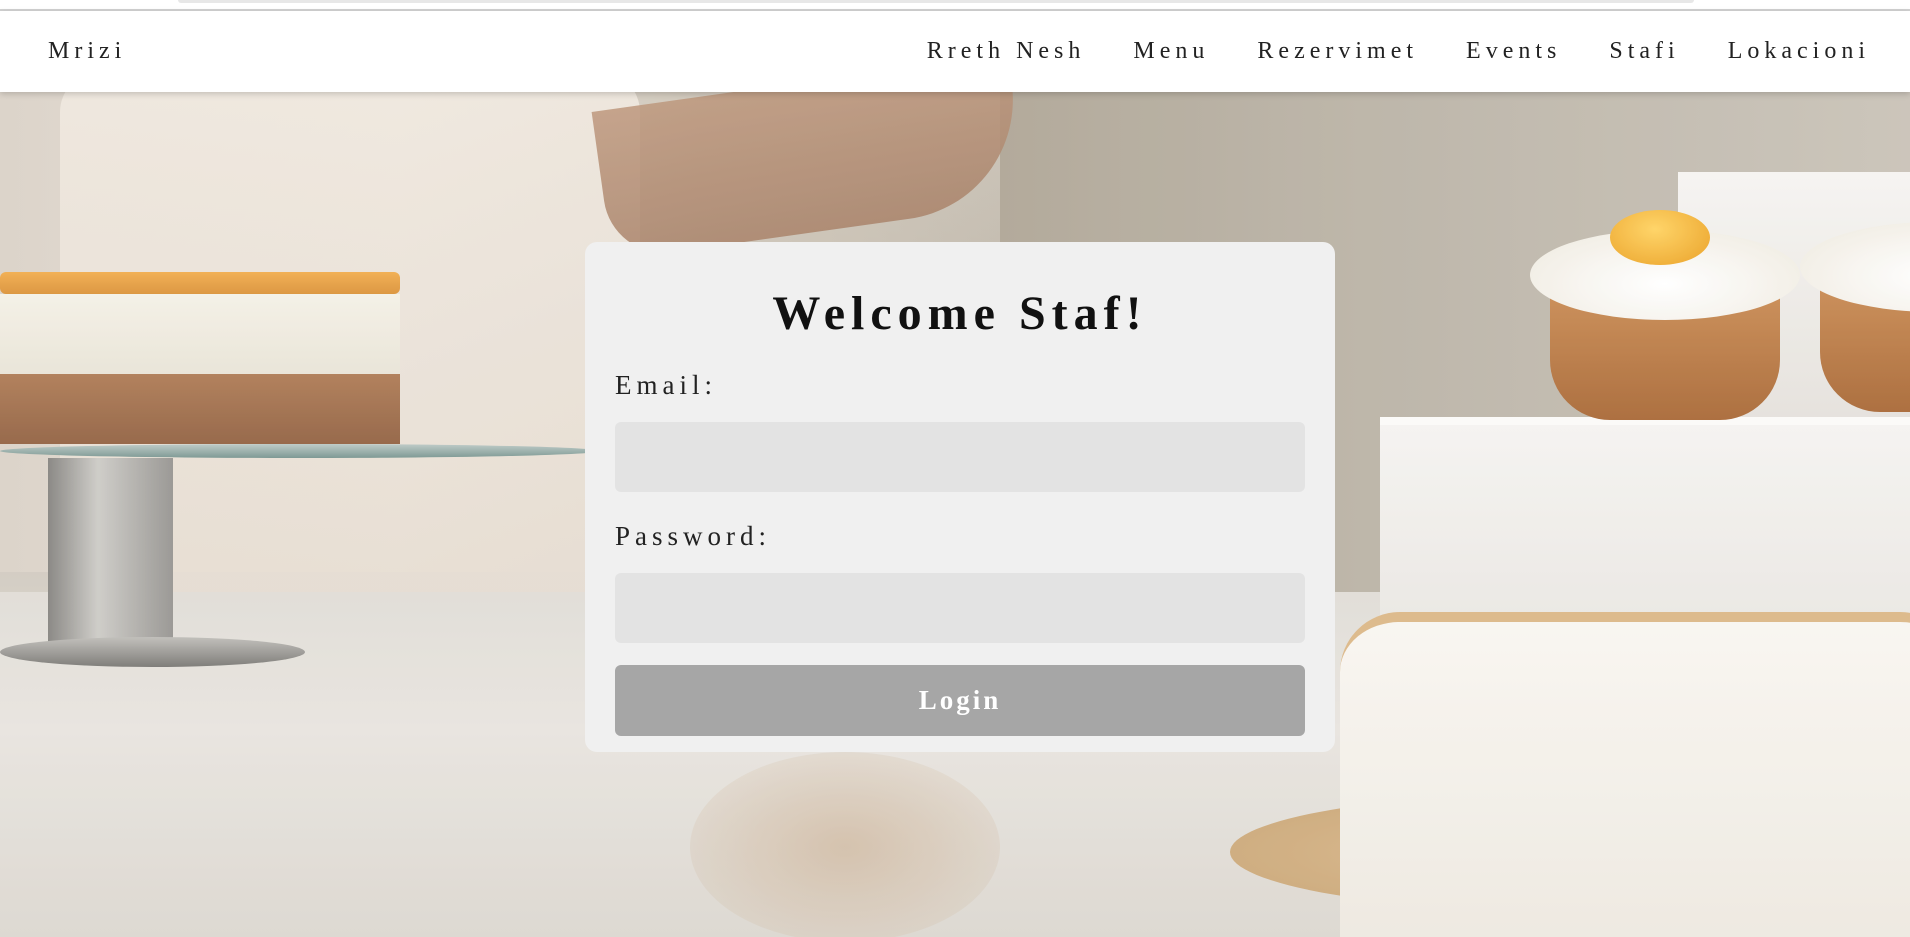 The width and height of the screenshot is (1910, 937). I want to click on nav-link-events: Events, so click(1513, 51).